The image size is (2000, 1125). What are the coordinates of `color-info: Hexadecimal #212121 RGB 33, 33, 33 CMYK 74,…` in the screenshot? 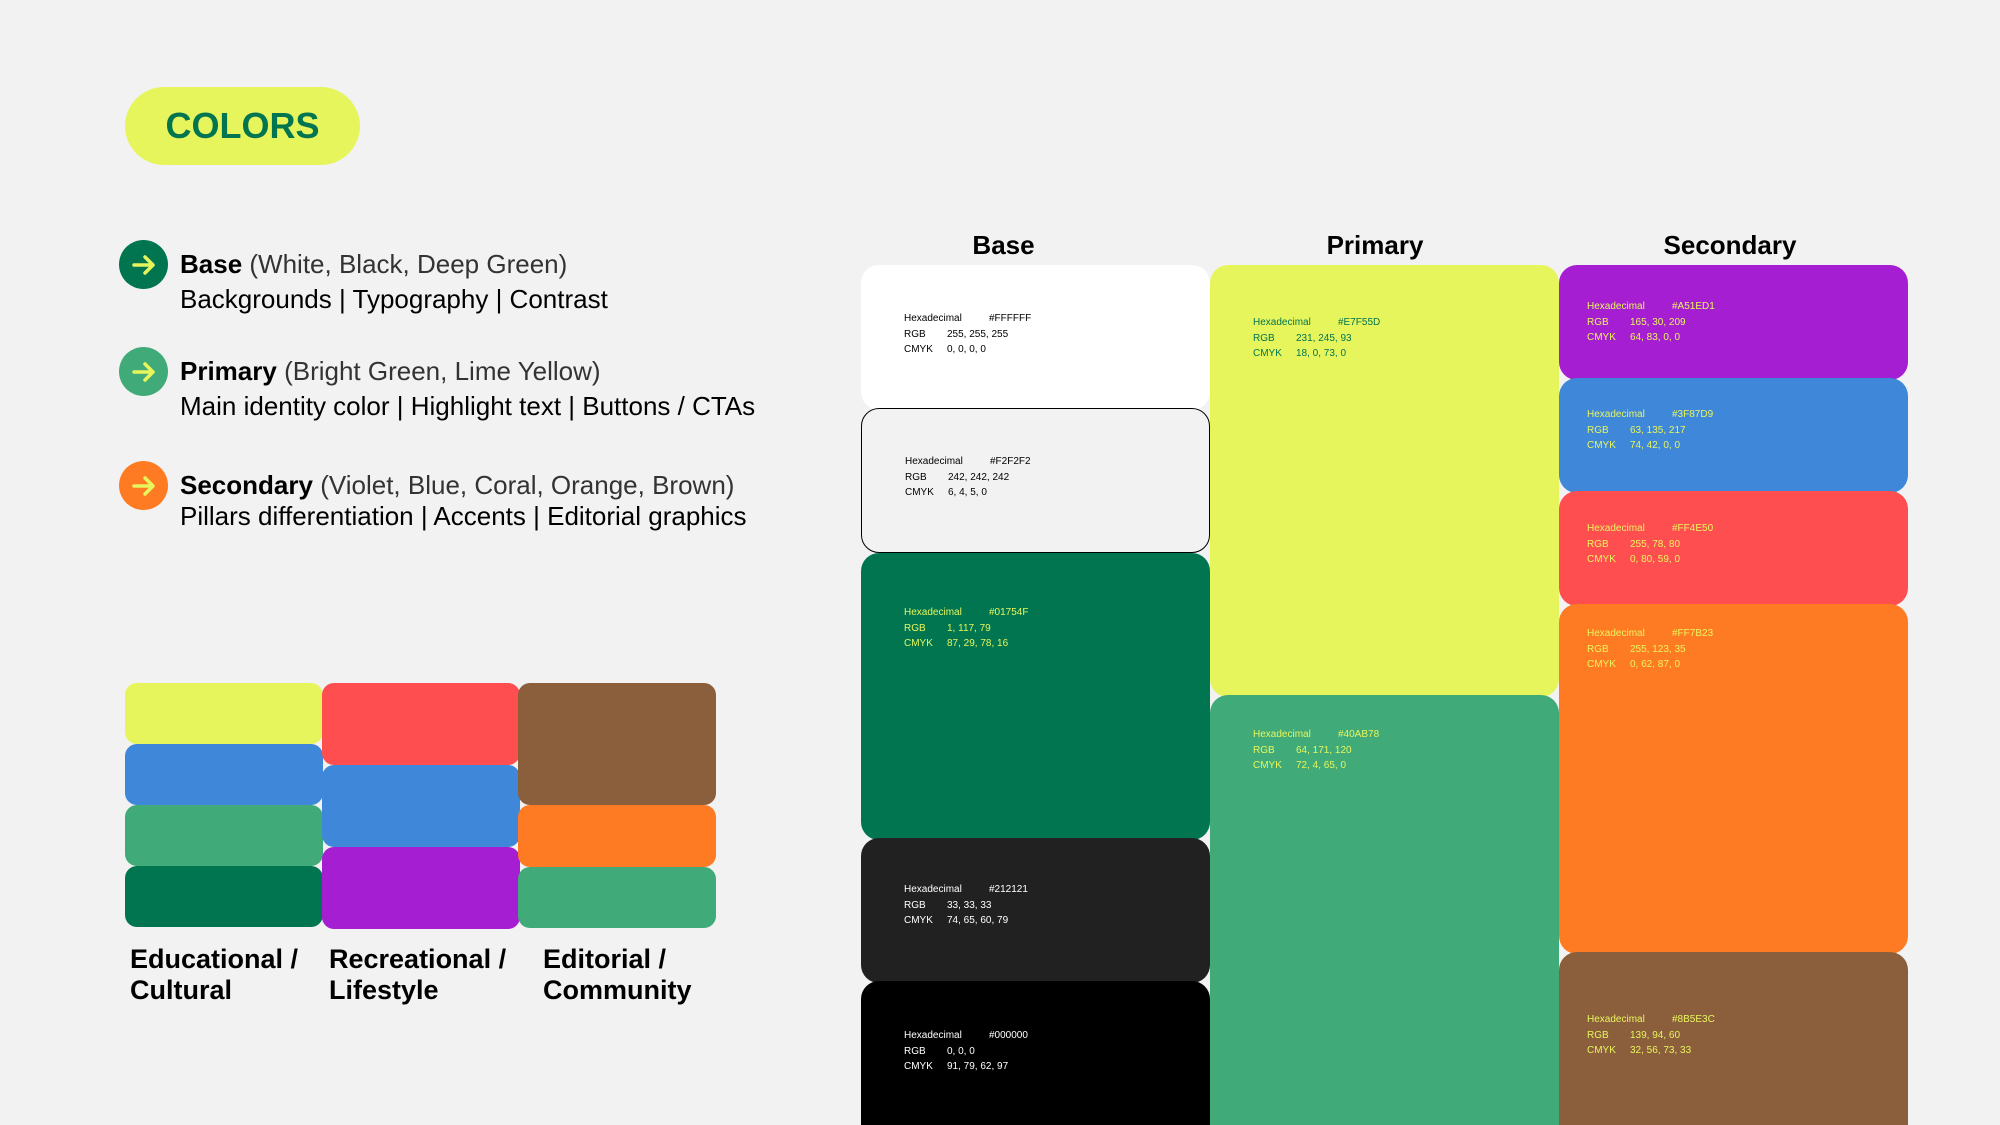 It's located at (966, 905).